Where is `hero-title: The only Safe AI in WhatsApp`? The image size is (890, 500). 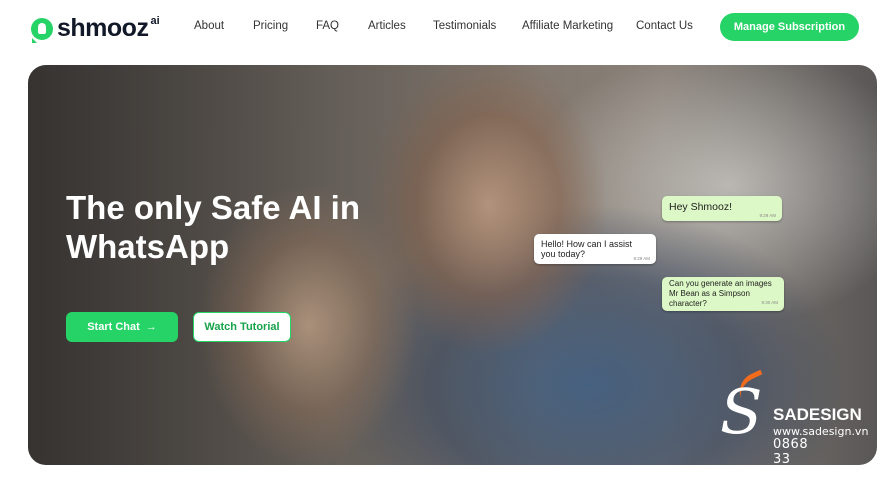 hero-title: The only Safe AI in WhatsApp is located at coordinates (213, 227).